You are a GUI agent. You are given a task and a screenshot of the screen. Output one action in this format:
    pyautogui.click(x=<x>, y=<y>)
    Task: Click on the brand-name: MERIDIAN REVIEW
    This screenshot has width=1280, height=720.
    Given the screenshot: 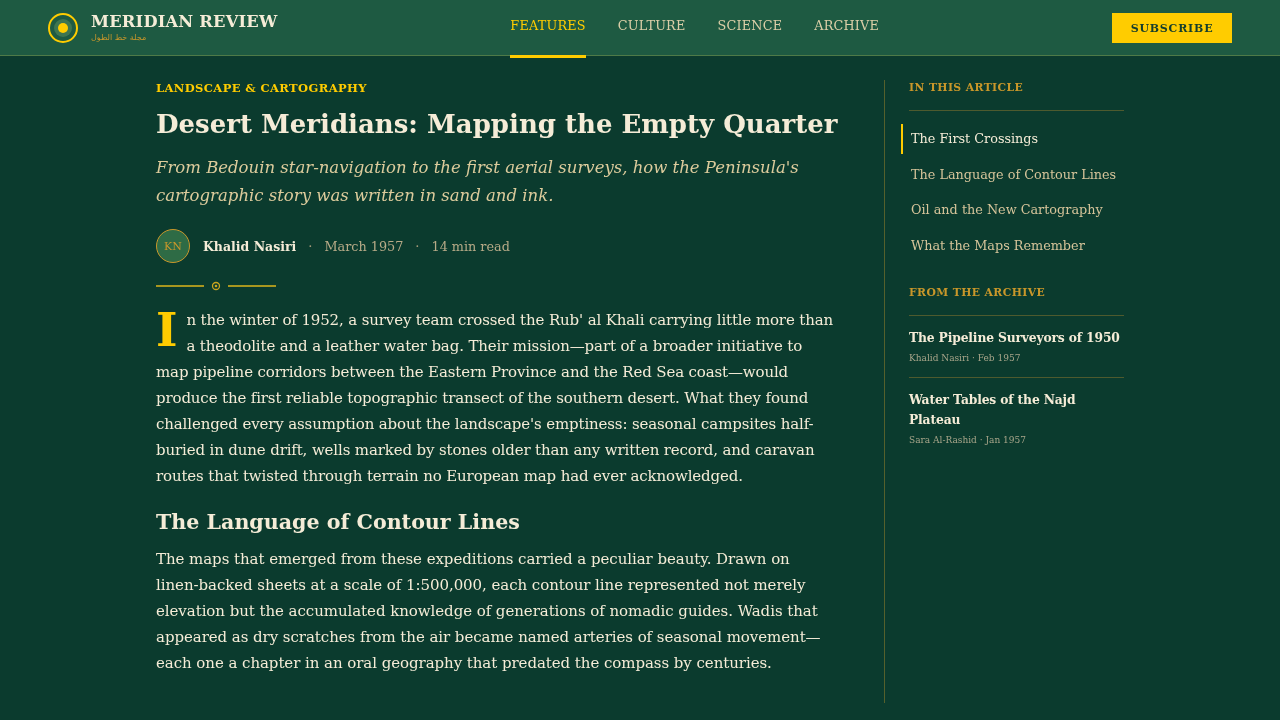 What is the action you would take?
    pyautogui.click(x=184, y=21)
    